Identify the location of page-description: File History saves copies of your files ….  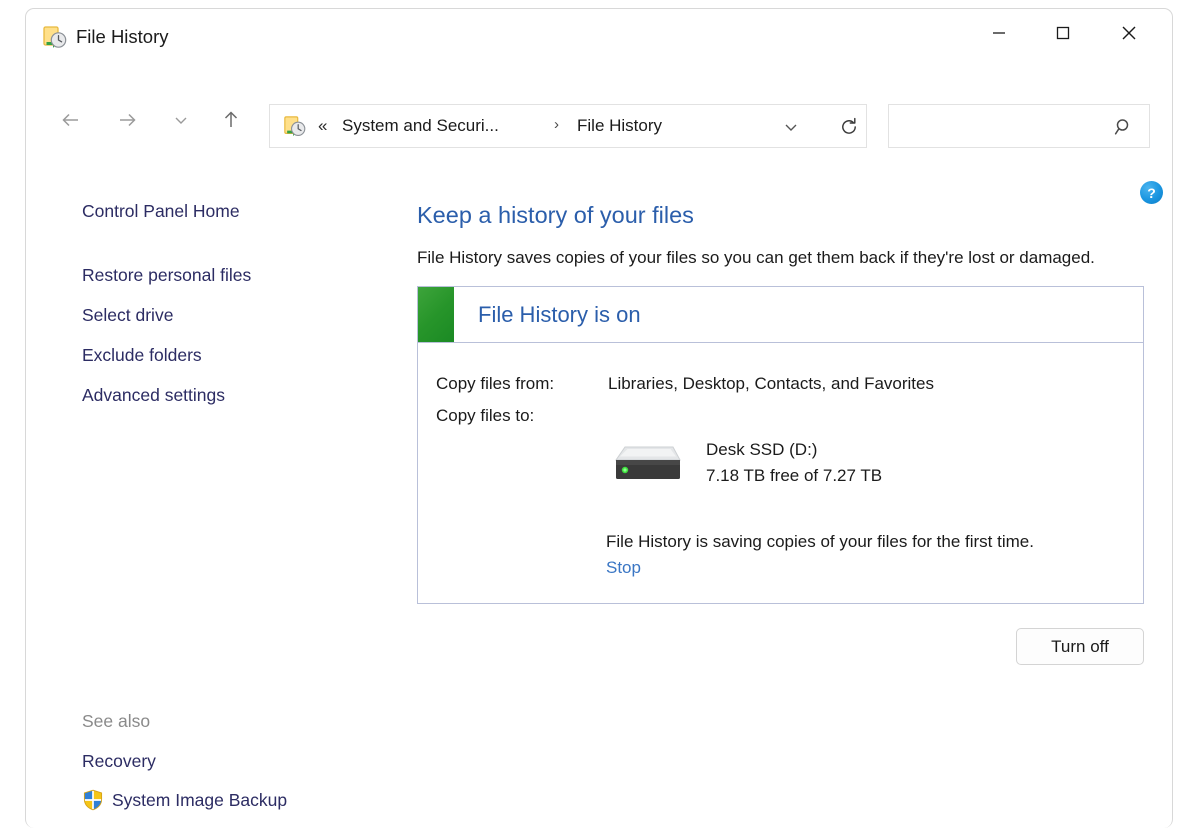
(756, 257).